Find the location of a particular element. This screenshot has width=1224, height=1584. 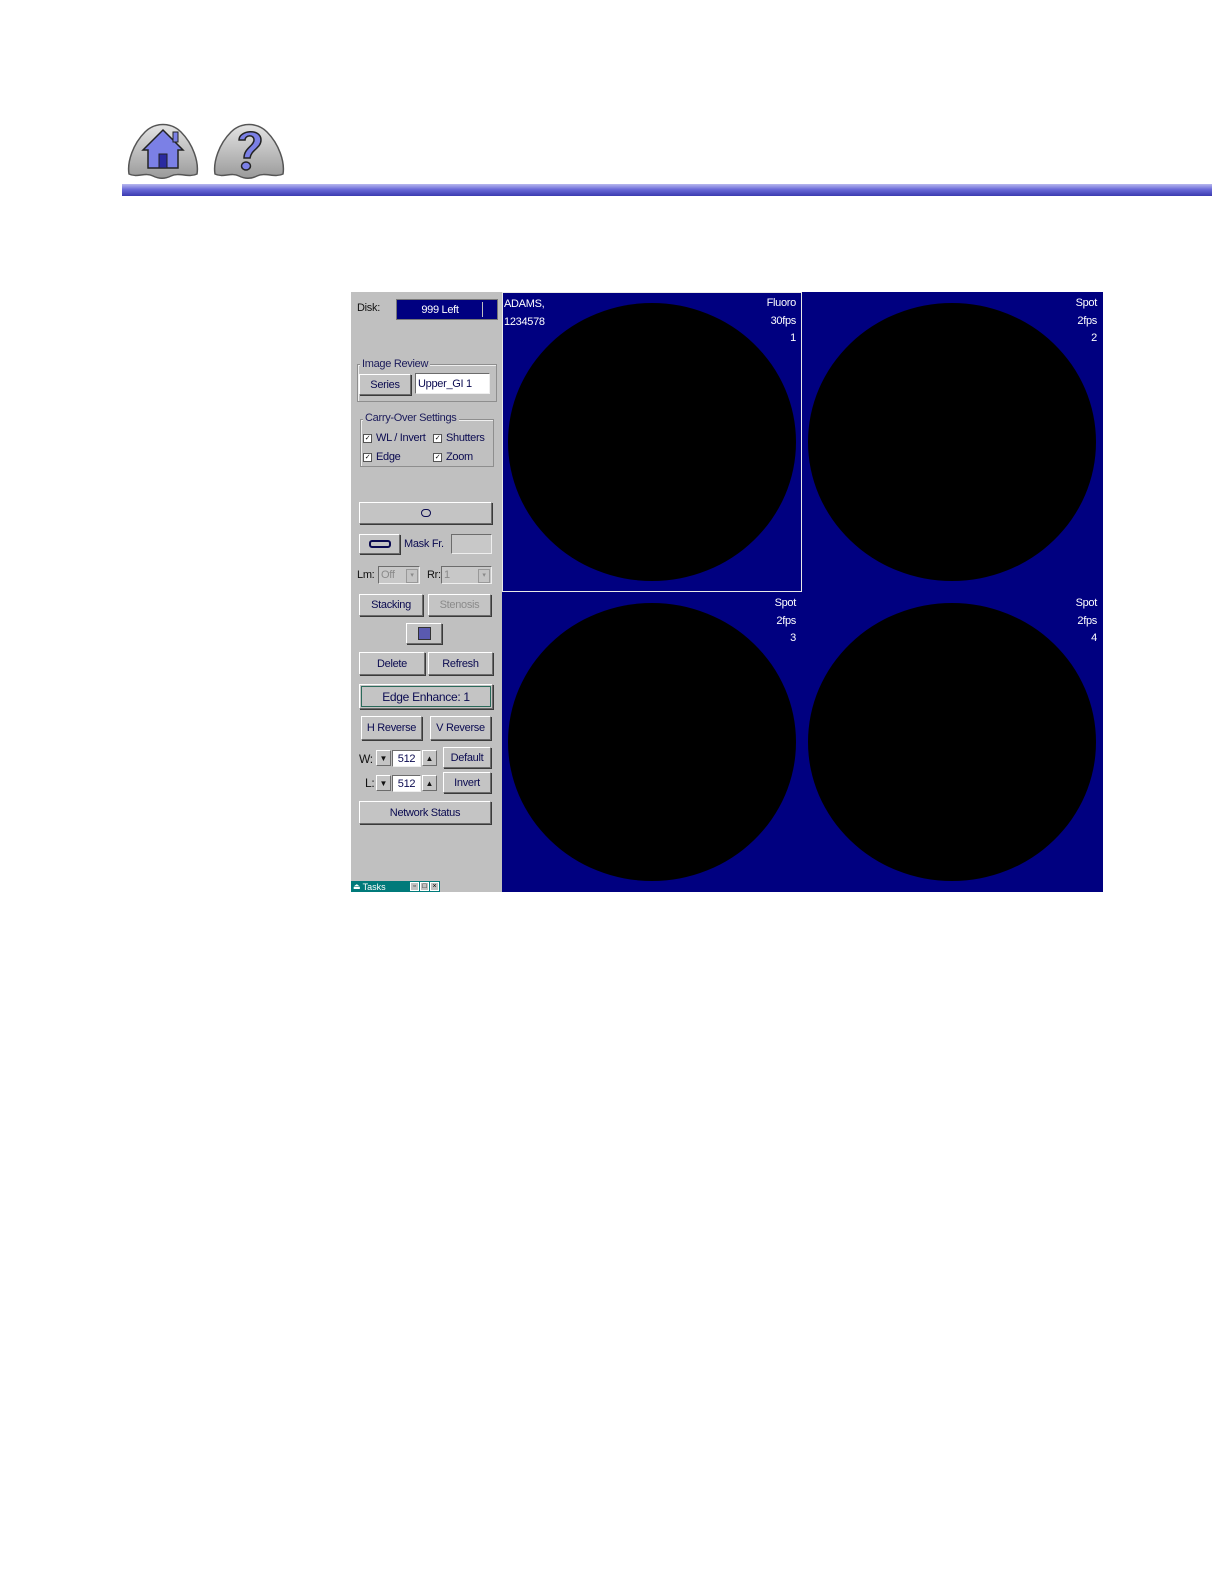

disk-space-field: 999 Left is located at coordinates (447, 309).